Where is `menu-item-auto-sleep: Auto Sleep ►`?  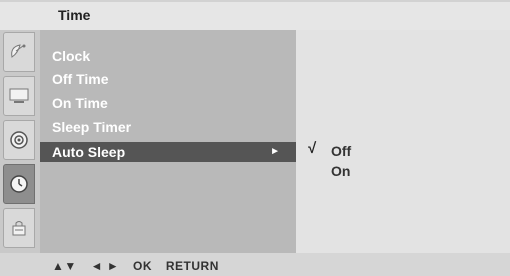
menu-item-auto-sleep: Auto Sleep ► is located at coordinates (168, 152).